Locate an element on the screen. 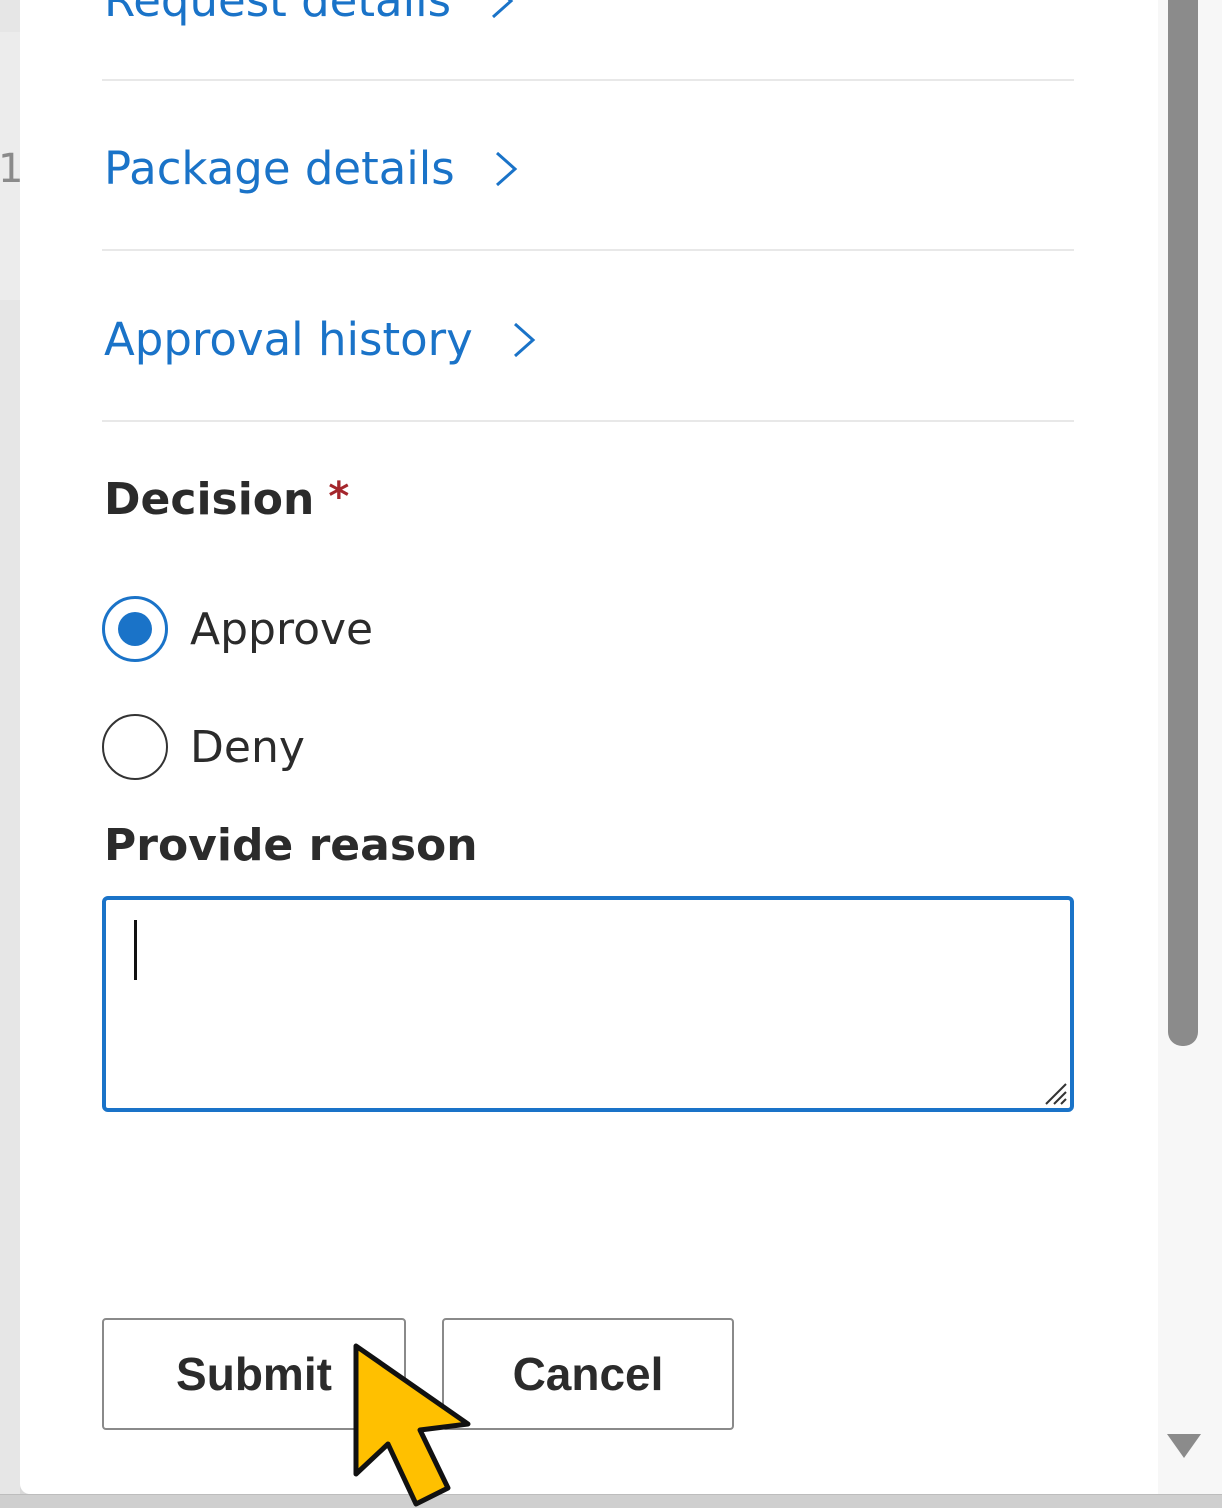 The height and width of the screenshot is (1508, 1222). request-details-link: Request details is located at coordinates (310, 13).